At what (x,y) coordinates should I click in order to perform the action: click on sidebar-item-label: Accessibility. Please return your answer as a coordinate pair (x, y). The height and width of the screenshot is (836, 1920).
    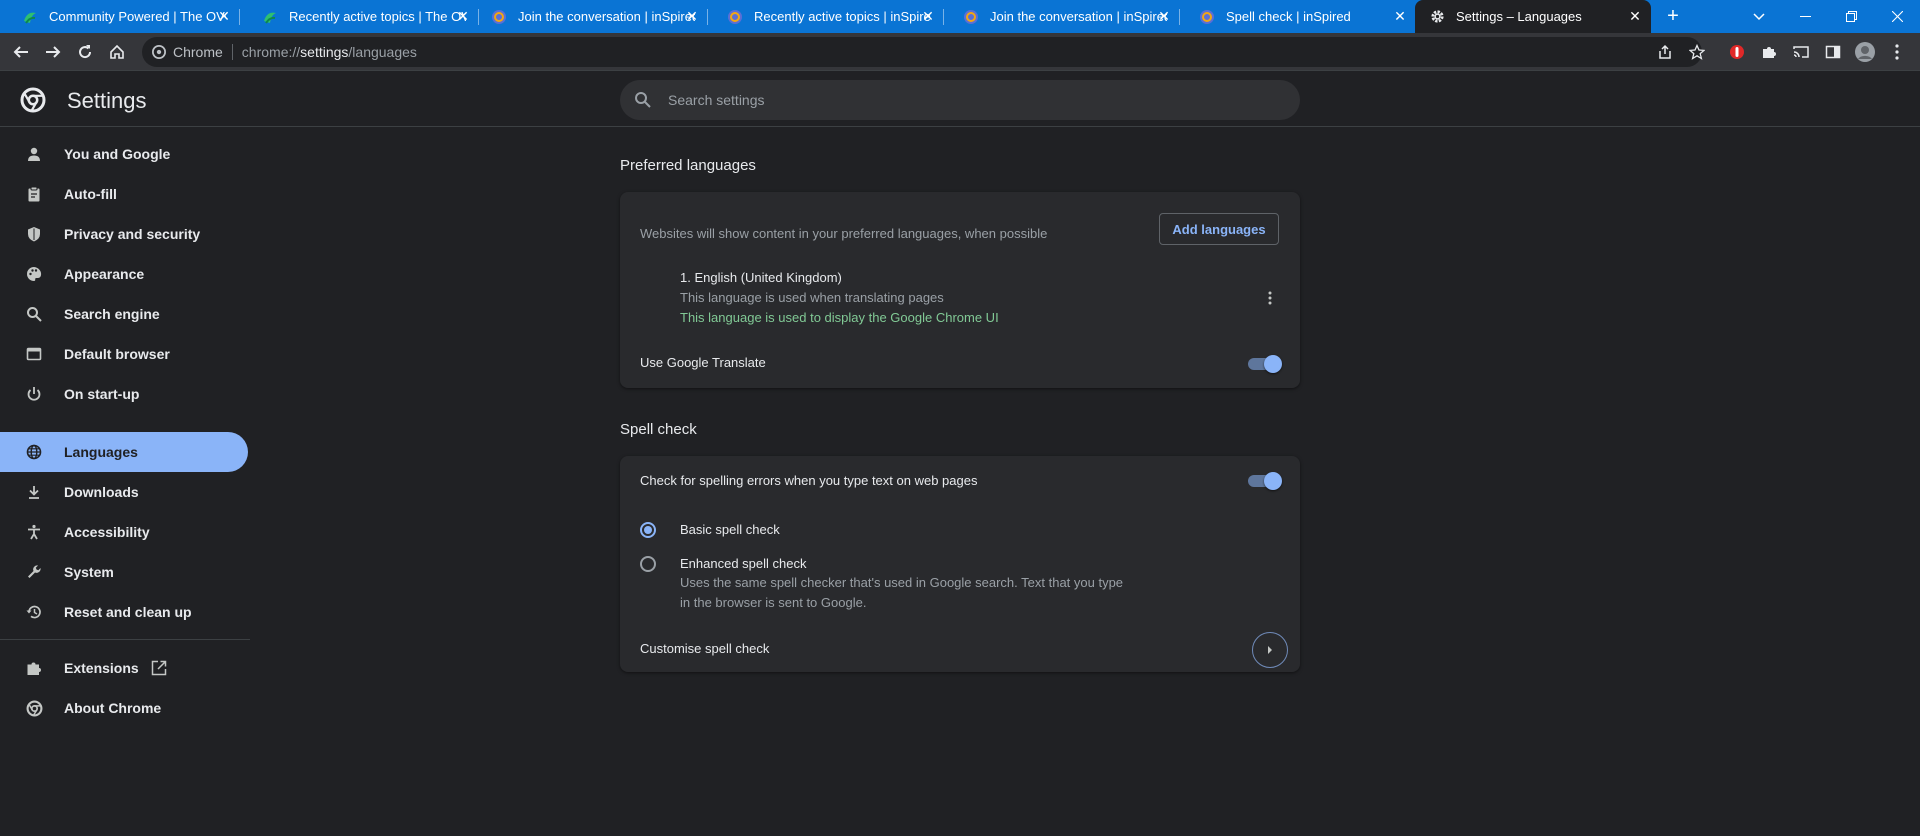
    Looking at the image, I should click on (107, 532).